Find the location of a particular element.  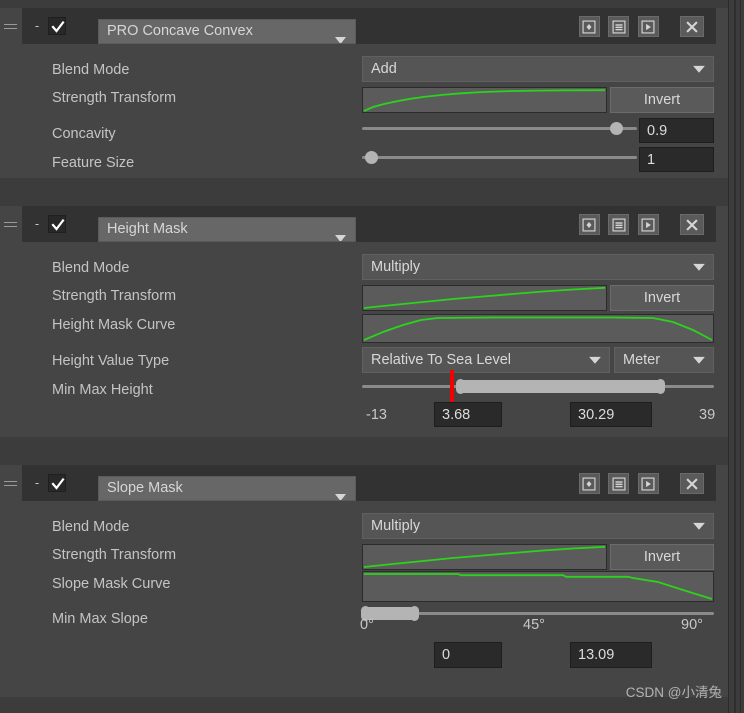

blend-mode-dropdown: Add is located at coordinates (538, 69).